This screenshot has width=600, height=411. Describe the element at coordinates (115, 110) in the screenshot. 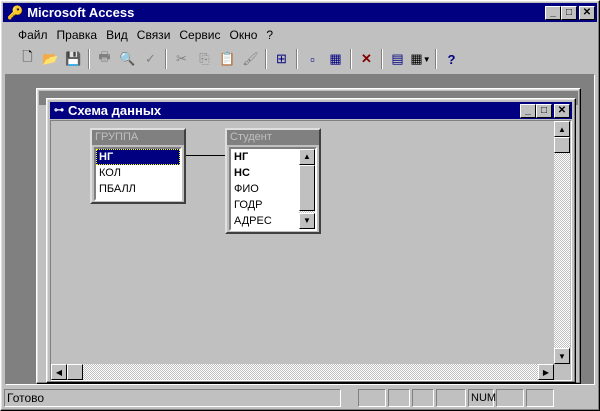

I see `schema-title: Схема данных` at that location.